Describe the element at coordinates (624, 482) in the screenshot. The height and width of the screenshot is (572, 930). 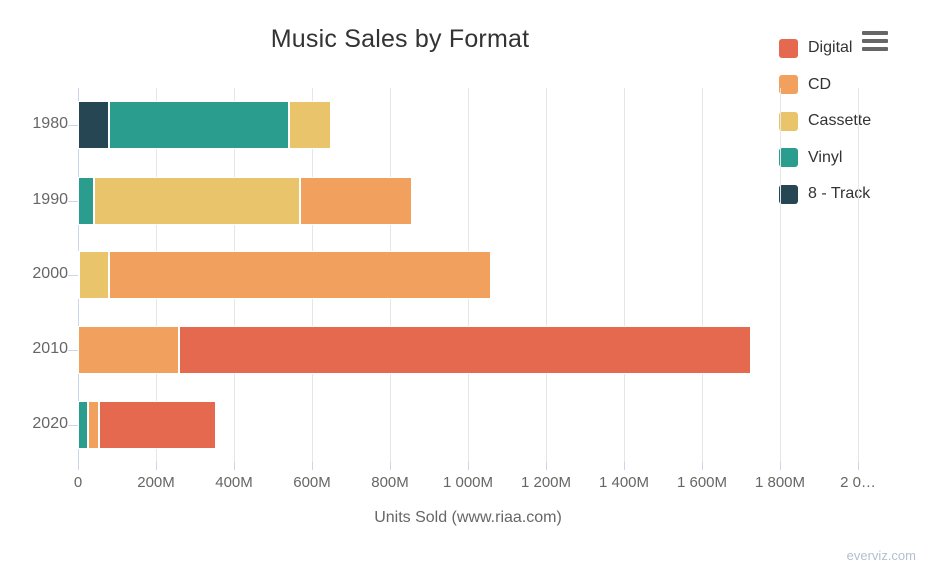
I see `x-axis-label: 1 400M` at that location.